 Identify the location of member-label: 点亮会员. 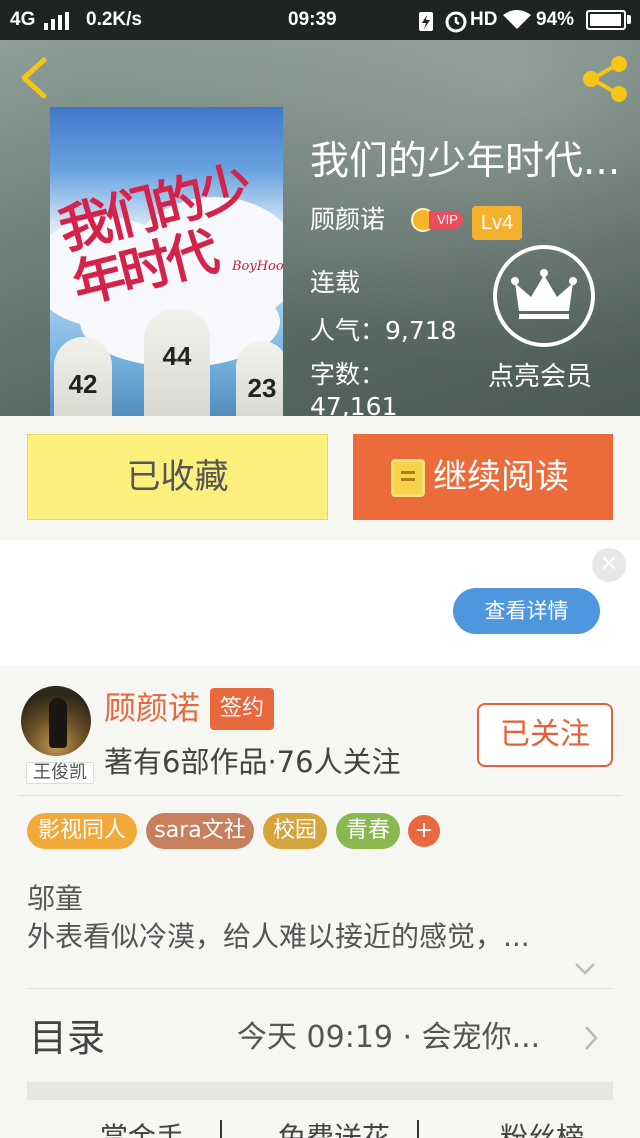
(540, 374).